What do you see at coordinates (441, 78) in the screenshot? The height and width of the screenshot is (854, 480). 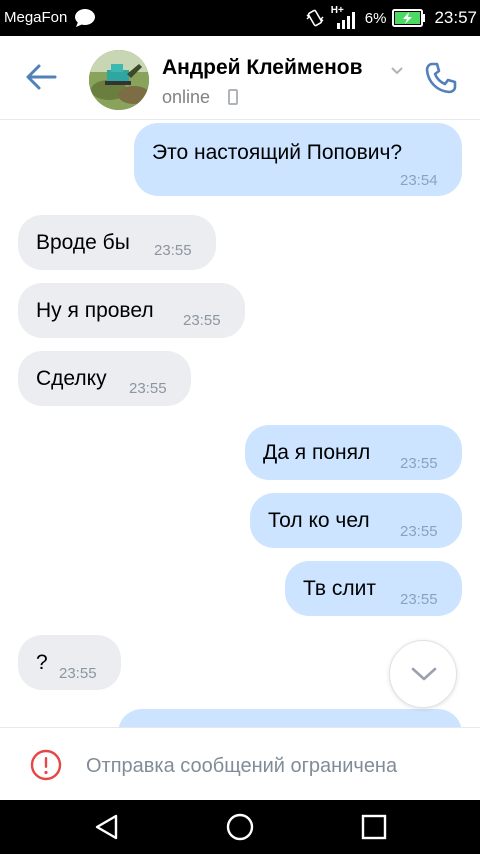 I see `phone-call-icon` at bounding box center [441, 78].